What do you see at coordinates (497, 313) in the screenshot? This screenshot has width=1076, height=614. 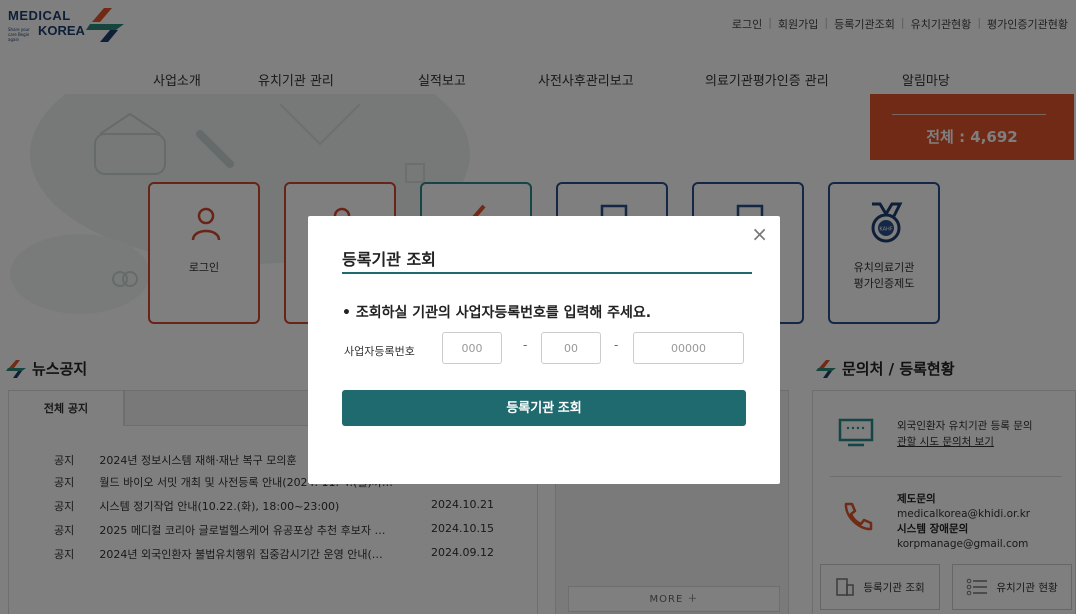 I see `modal-instruction: • 조회하실 기관의 사업자등록번호를 입력해 주세요.` at bounding box center [497, 313].